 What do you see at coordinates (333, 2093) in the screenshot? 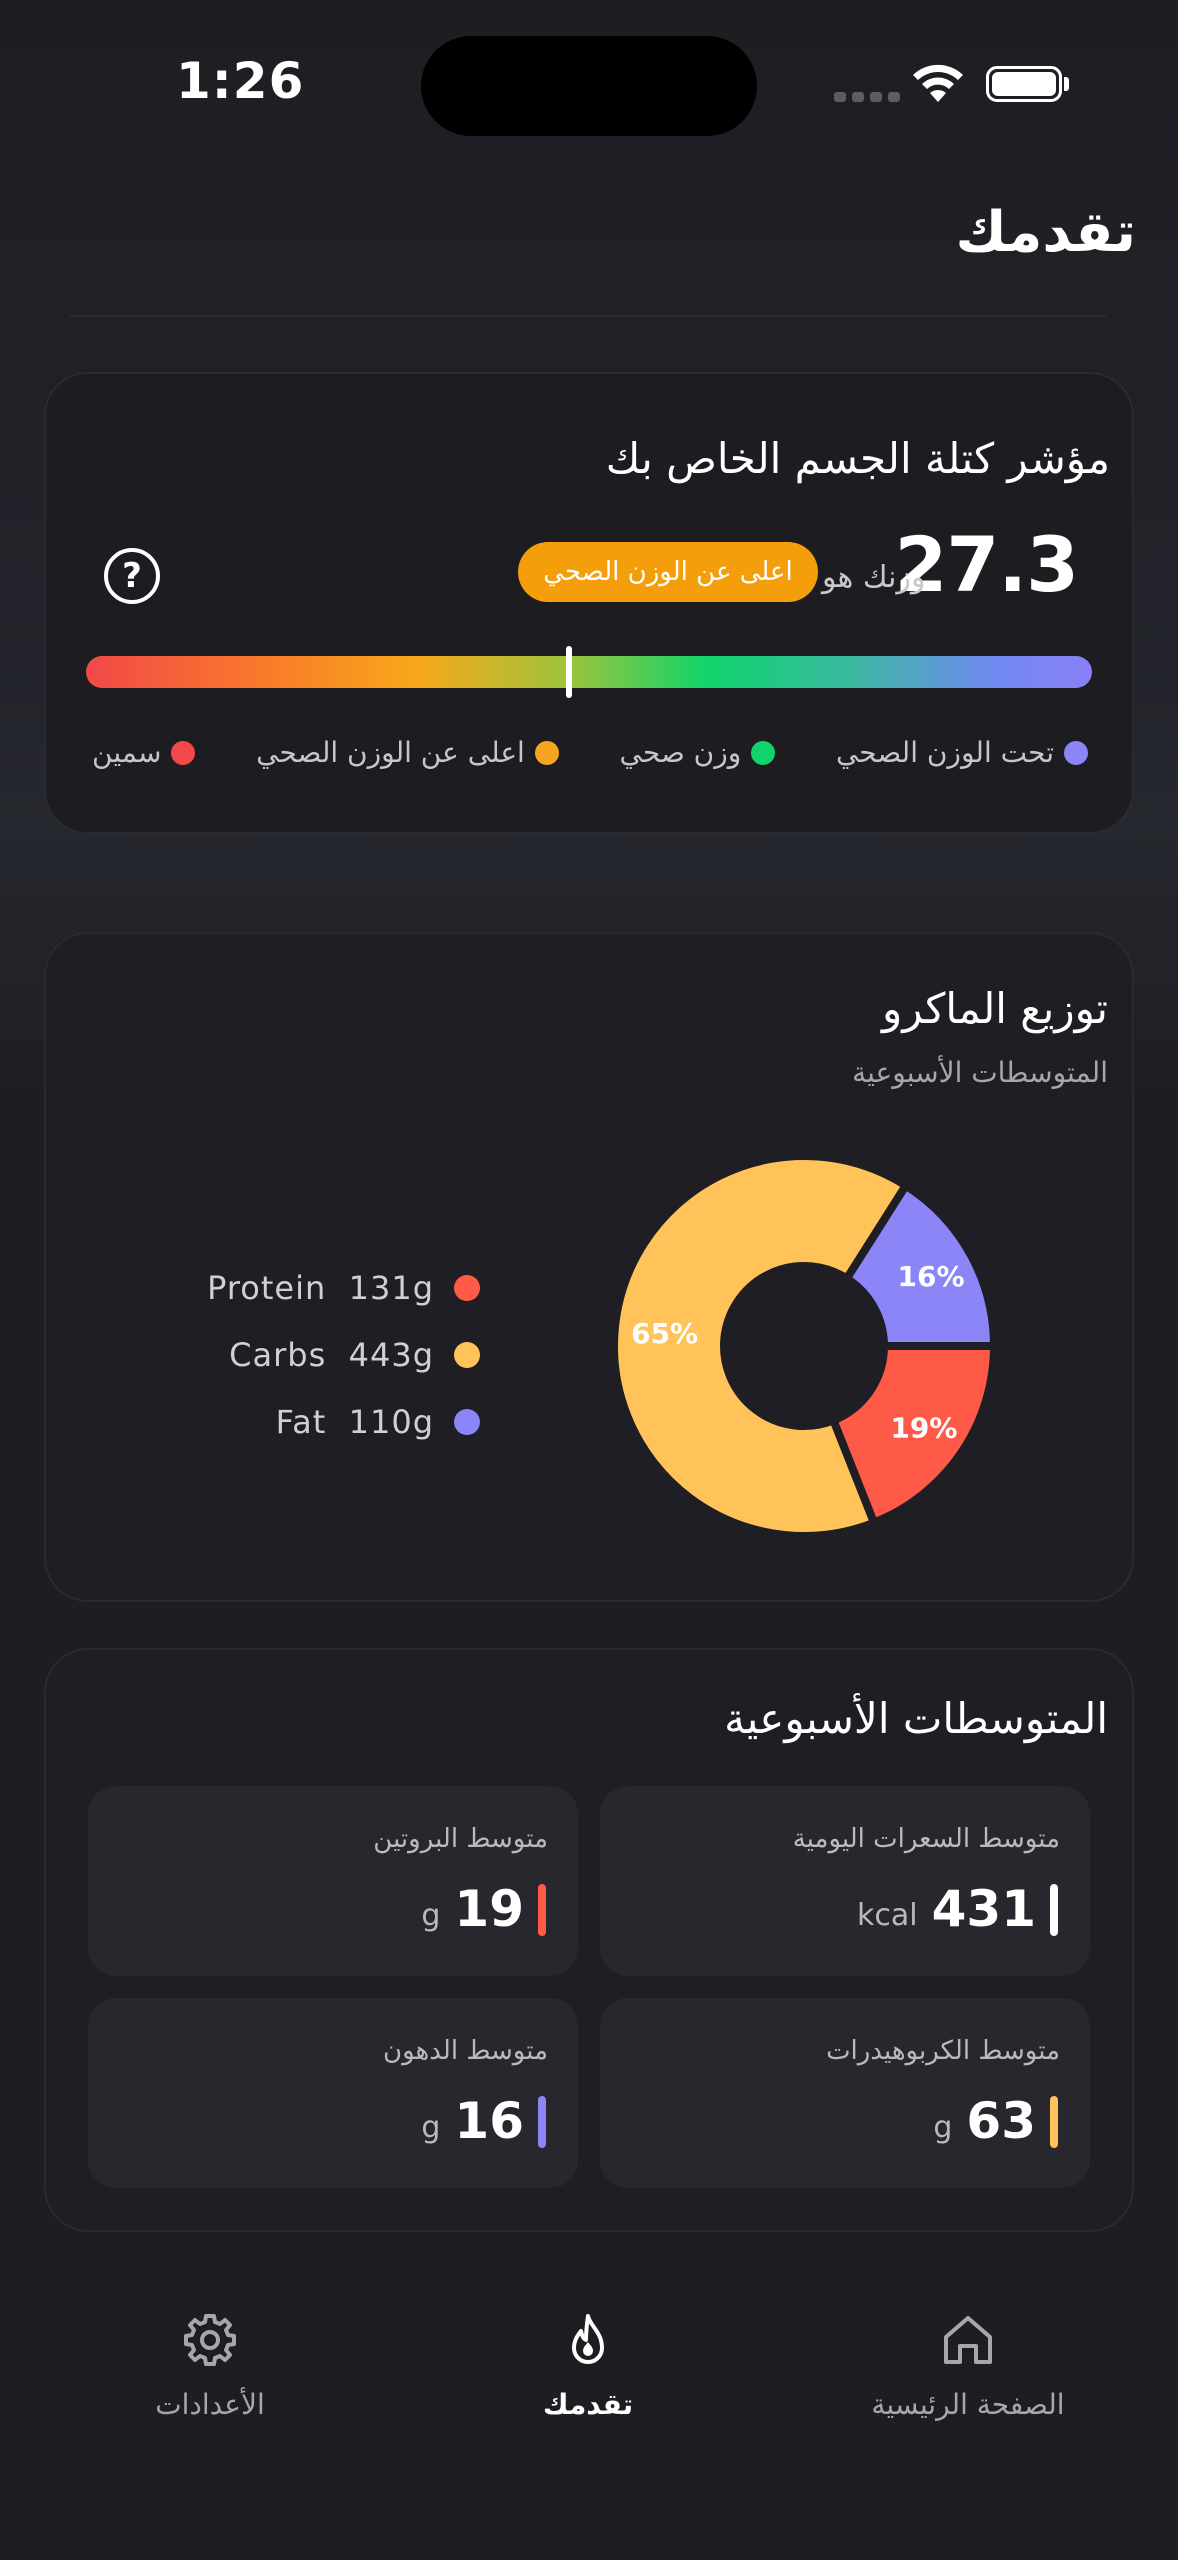
I see `stat-fat: متوسط الدهون g 16` at bounding box center [333, 2093].